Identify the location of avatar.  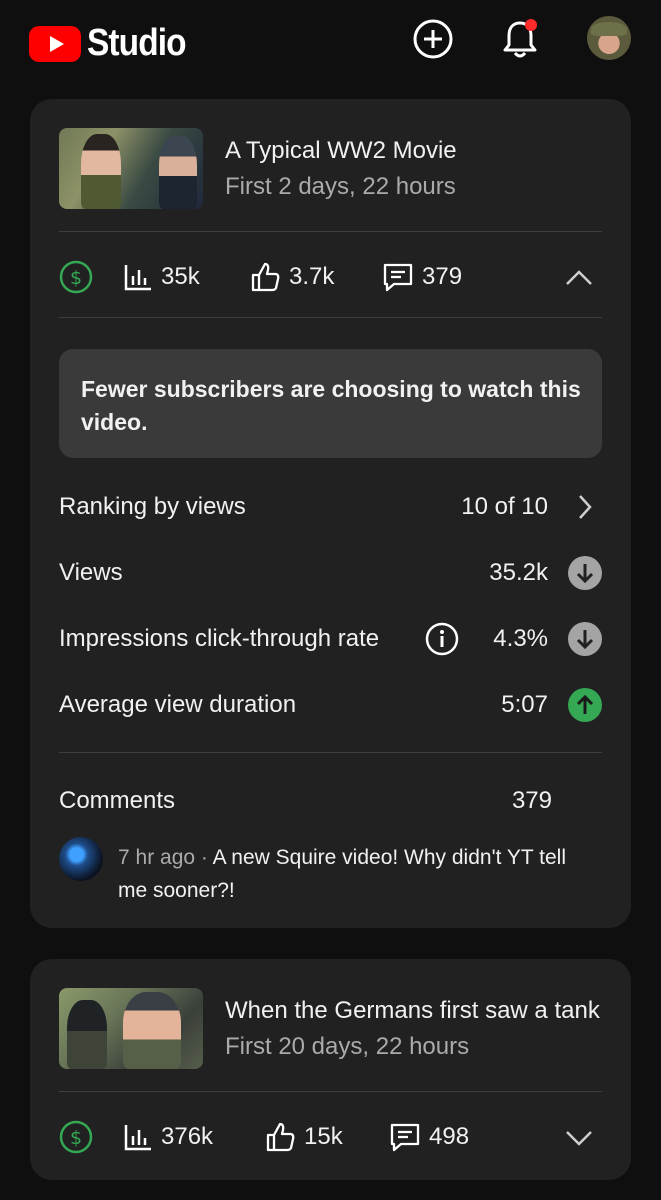
(609, 38).